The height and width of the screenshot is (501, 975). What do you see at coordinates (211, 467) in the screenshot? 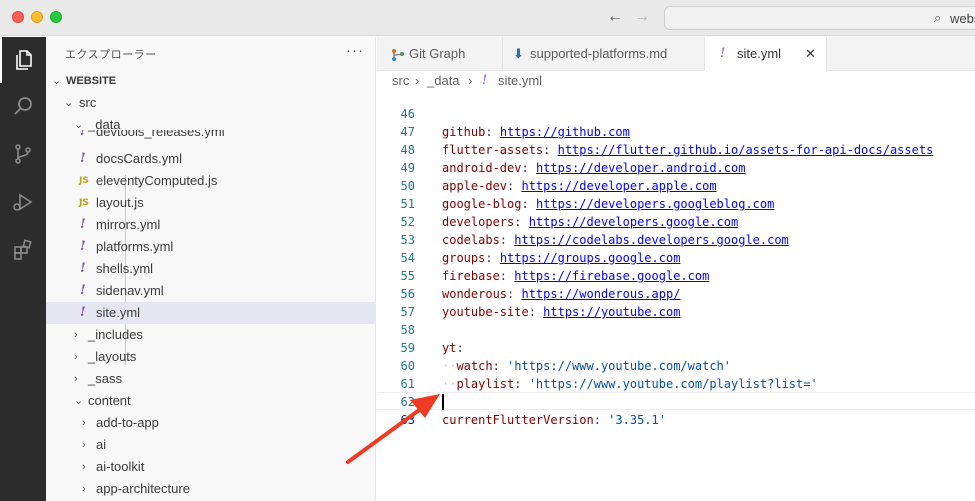
I see `tree-folder: › ai-toolkit` at bounding box center [211, 467].